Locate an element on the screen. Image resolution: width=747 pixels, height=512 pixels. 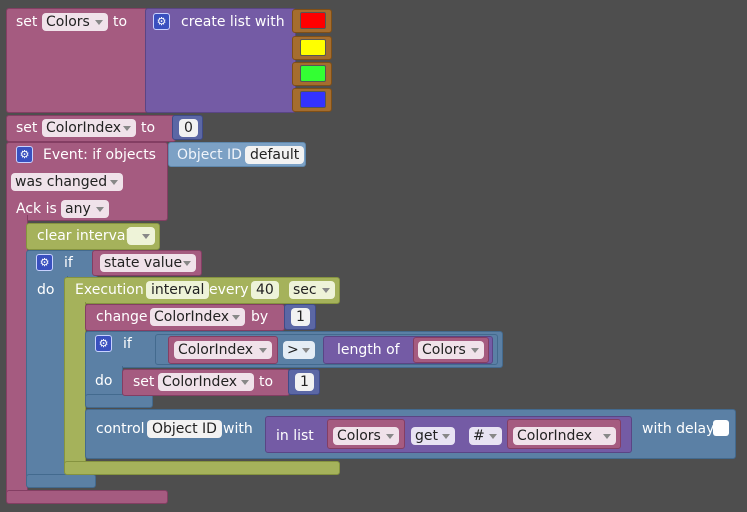
color-swatch-green is located at coordinates (313, 73).